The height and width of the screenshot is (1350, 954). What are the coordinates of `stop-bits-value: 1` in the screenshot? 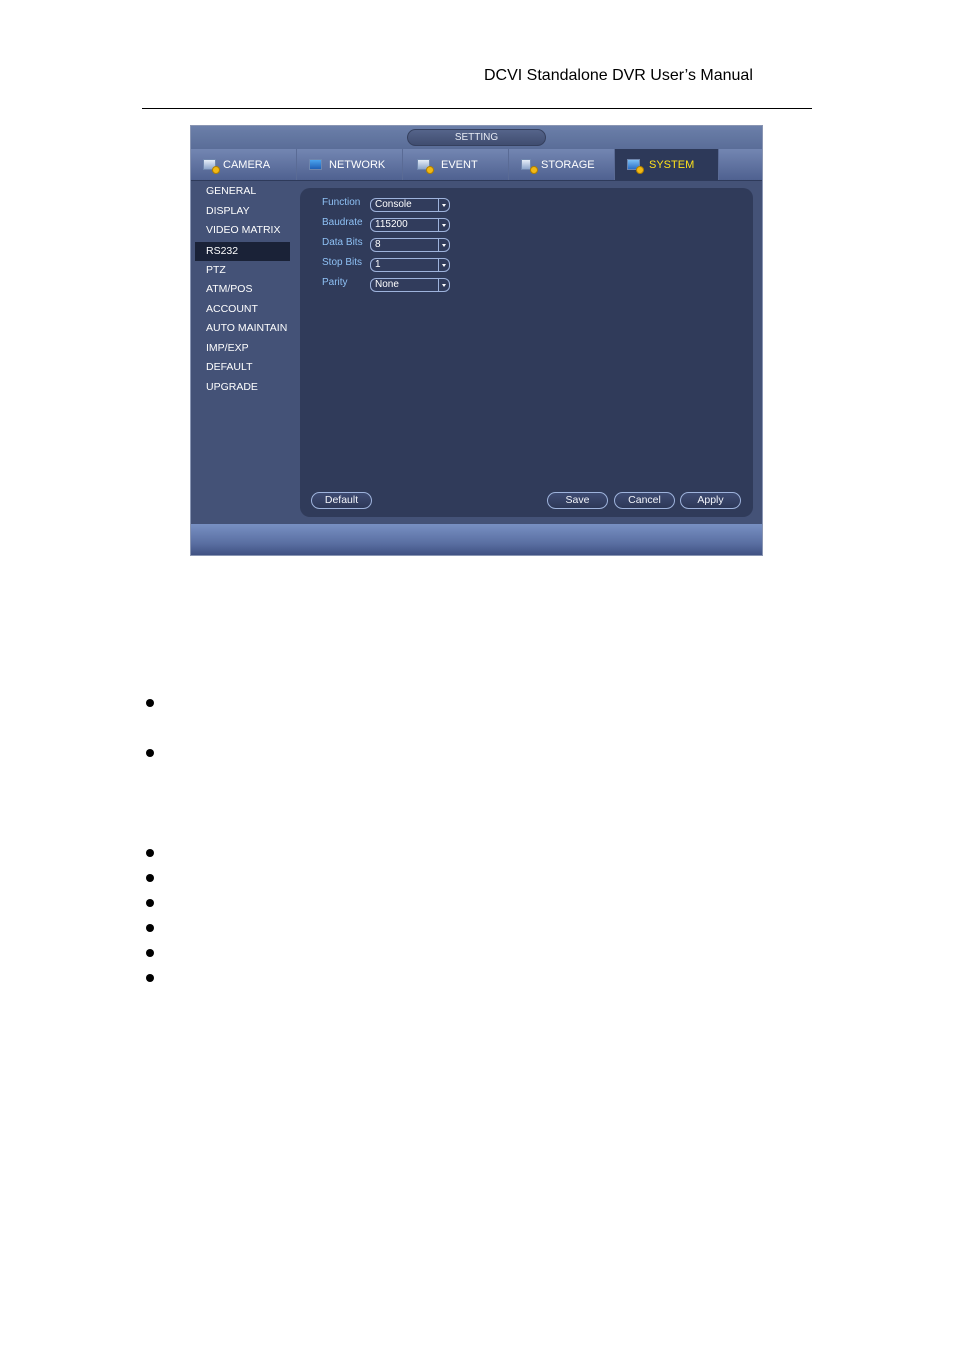 It's located at (378, 264).